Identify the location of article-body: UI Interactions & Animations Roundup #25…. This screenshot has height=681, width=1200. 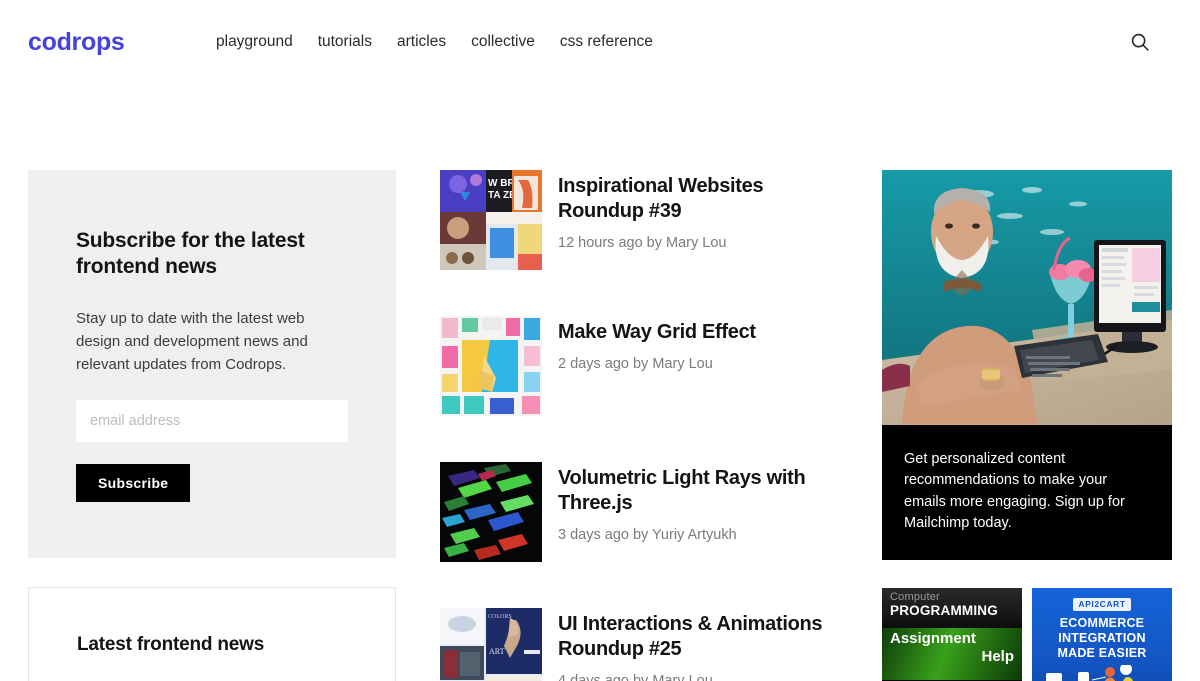
(698, 644).